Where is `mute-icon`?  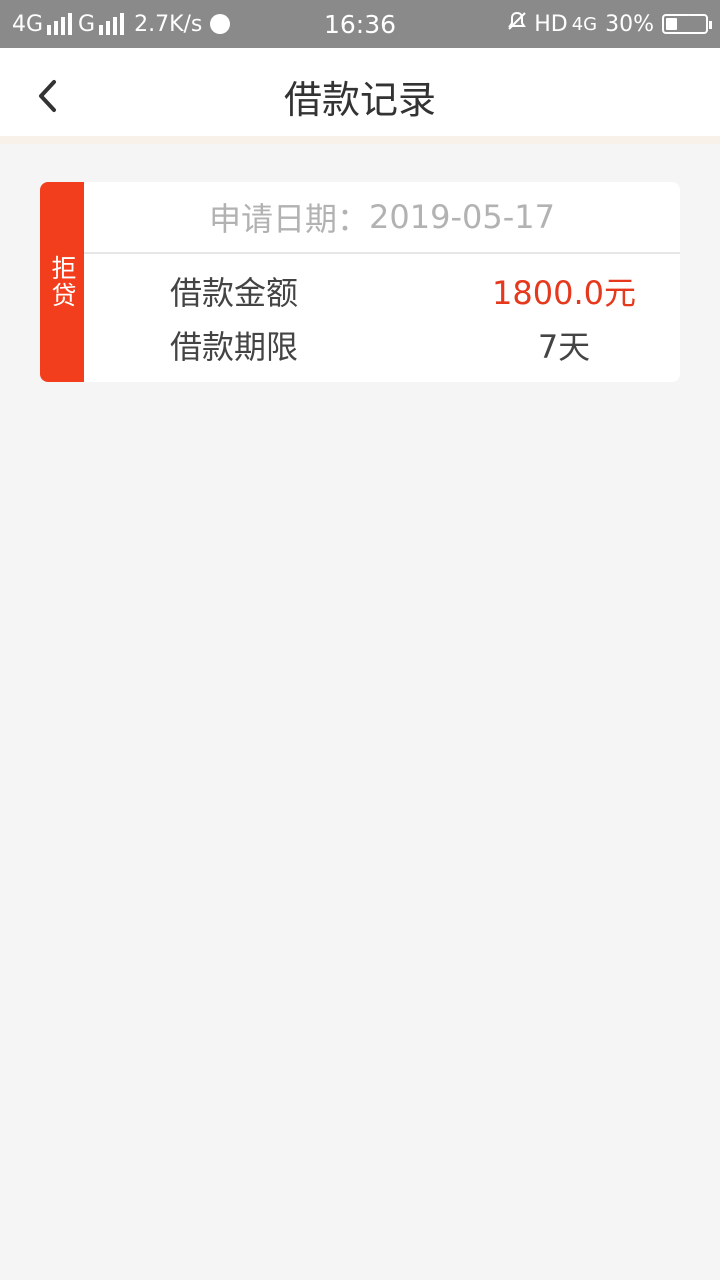
mute-icon is located at coordinates (517, 24).